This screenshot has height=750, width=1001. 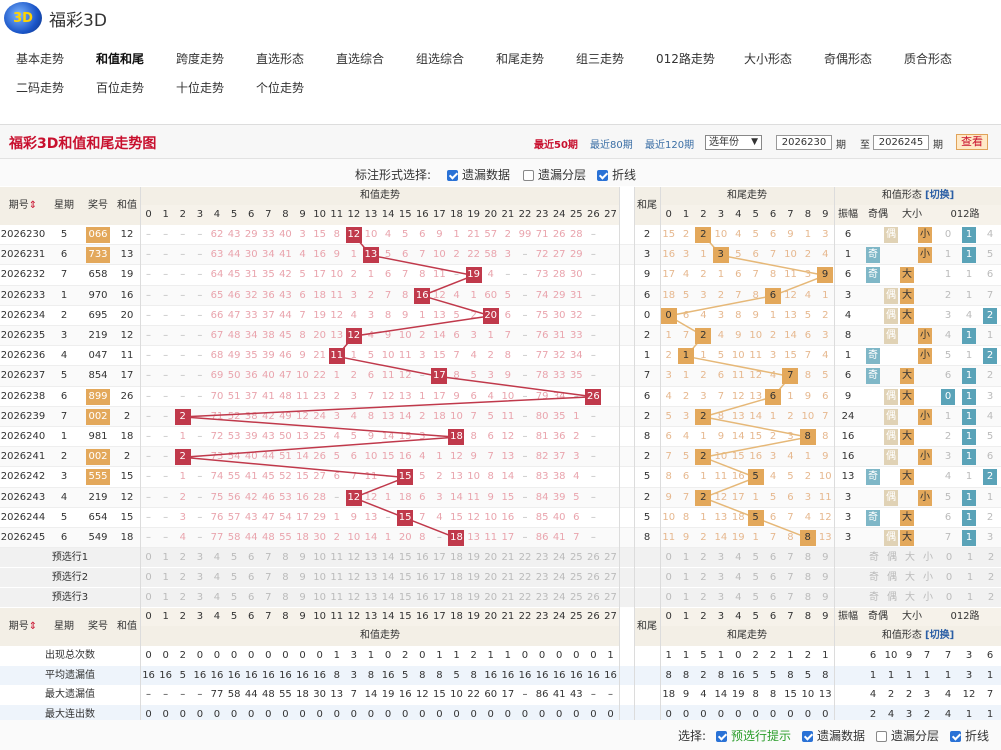 What do you see at coordinates (669, 143) in the screenshot?
I see `range-120-link: 最近120期` at bounding box center [669, 143].